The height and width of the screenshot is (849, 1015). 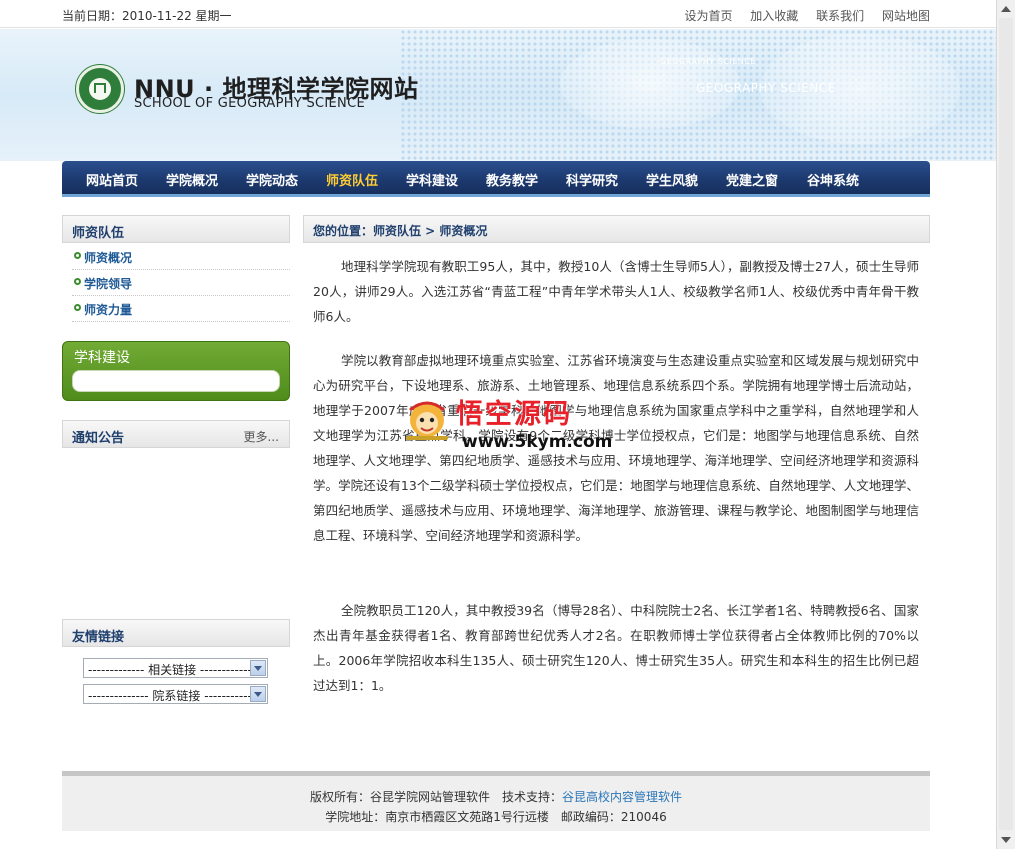 I want to click on sidebar-section-header: 师资队伍, so click(x=176, y=229).